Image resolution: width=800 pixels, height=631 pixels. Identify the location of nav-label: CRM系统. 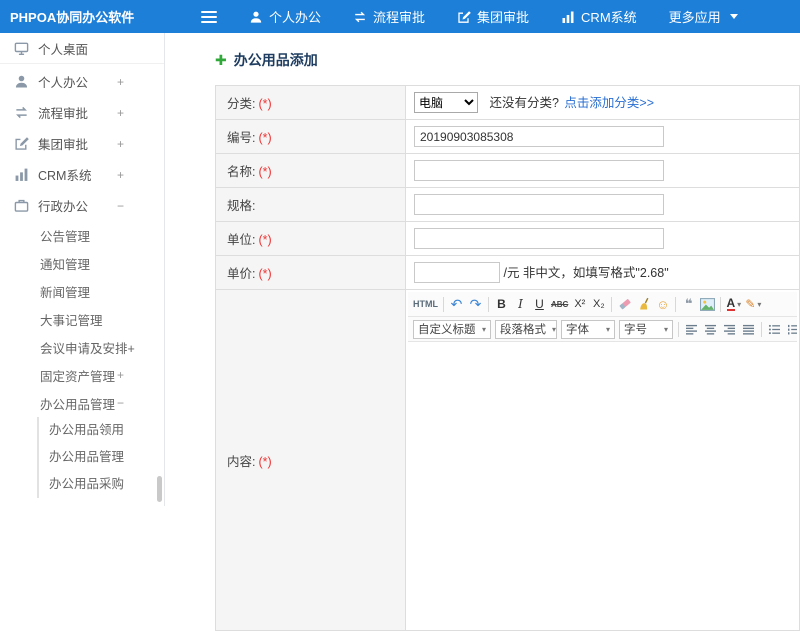
(609, 17).